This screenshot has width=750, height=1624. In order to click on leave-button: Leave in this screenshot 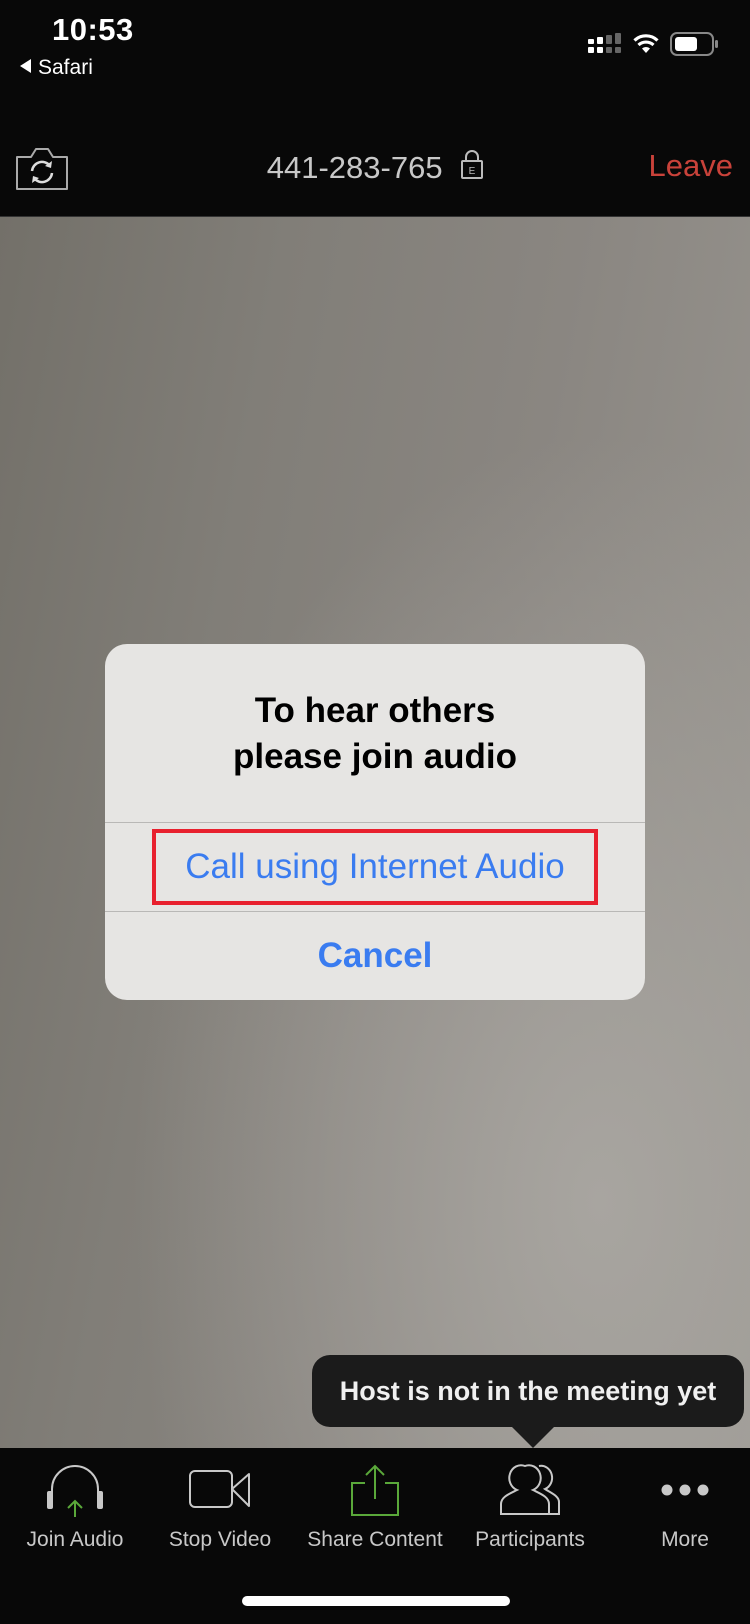, I will do `click(691, 166)`.